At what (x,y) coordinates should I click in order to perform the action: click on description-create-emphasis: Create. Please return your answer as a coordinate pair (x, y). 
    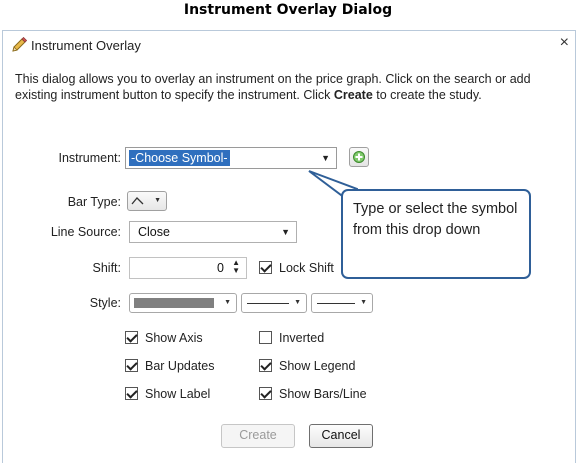
    Looking at the image, I should click on (353, 95).